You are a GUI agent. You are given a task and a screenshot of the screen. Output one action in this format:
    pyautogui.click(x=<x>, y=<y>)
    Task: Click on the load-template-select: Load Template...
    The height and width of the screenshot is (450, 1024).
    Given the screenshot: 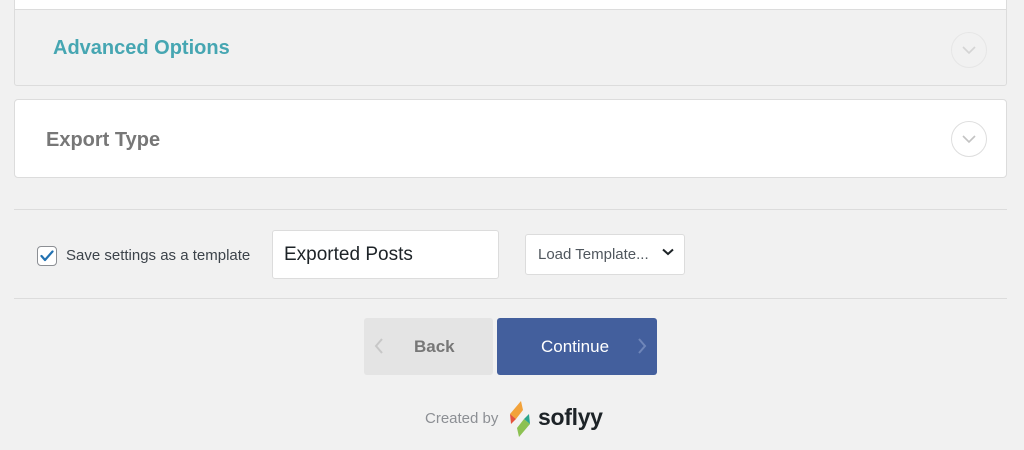 What is the action you would take?
    pyautogui.click(x=605, y=254)
    